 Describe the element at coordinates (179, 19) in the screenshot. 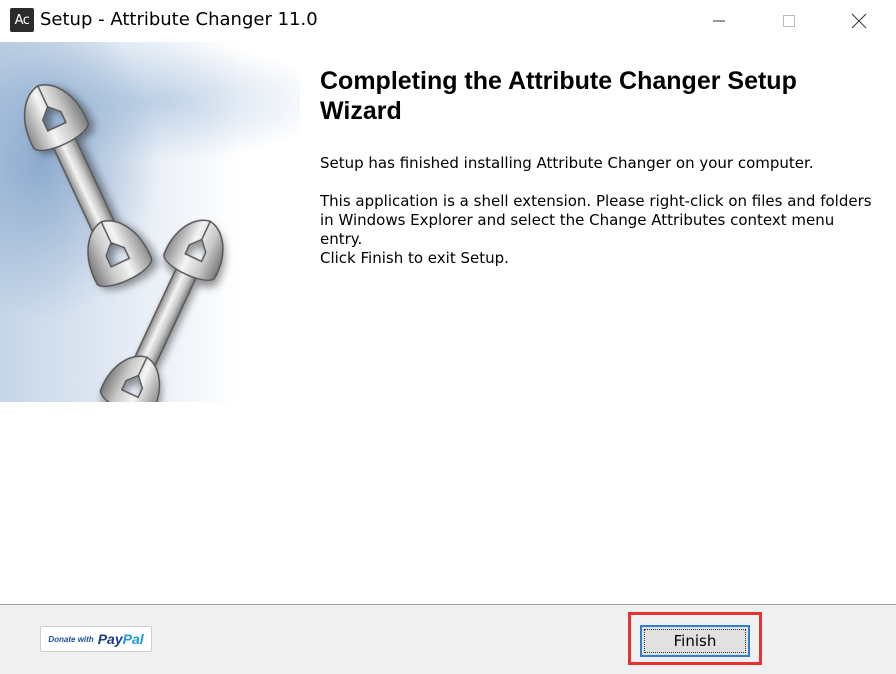

I see `window-title: Setup - Attribute Changer 11.0` at that location.